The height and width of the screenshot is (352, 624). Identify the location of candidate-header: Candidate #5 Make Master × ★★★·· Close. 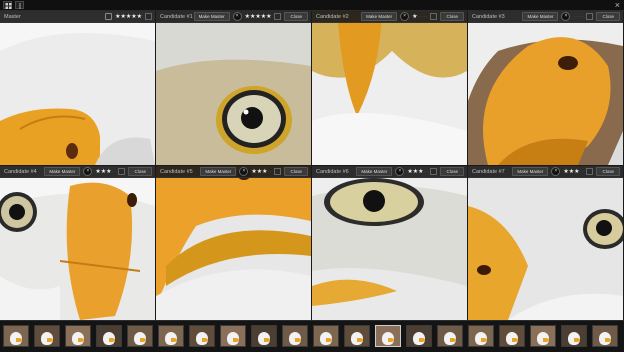
(233, 172).